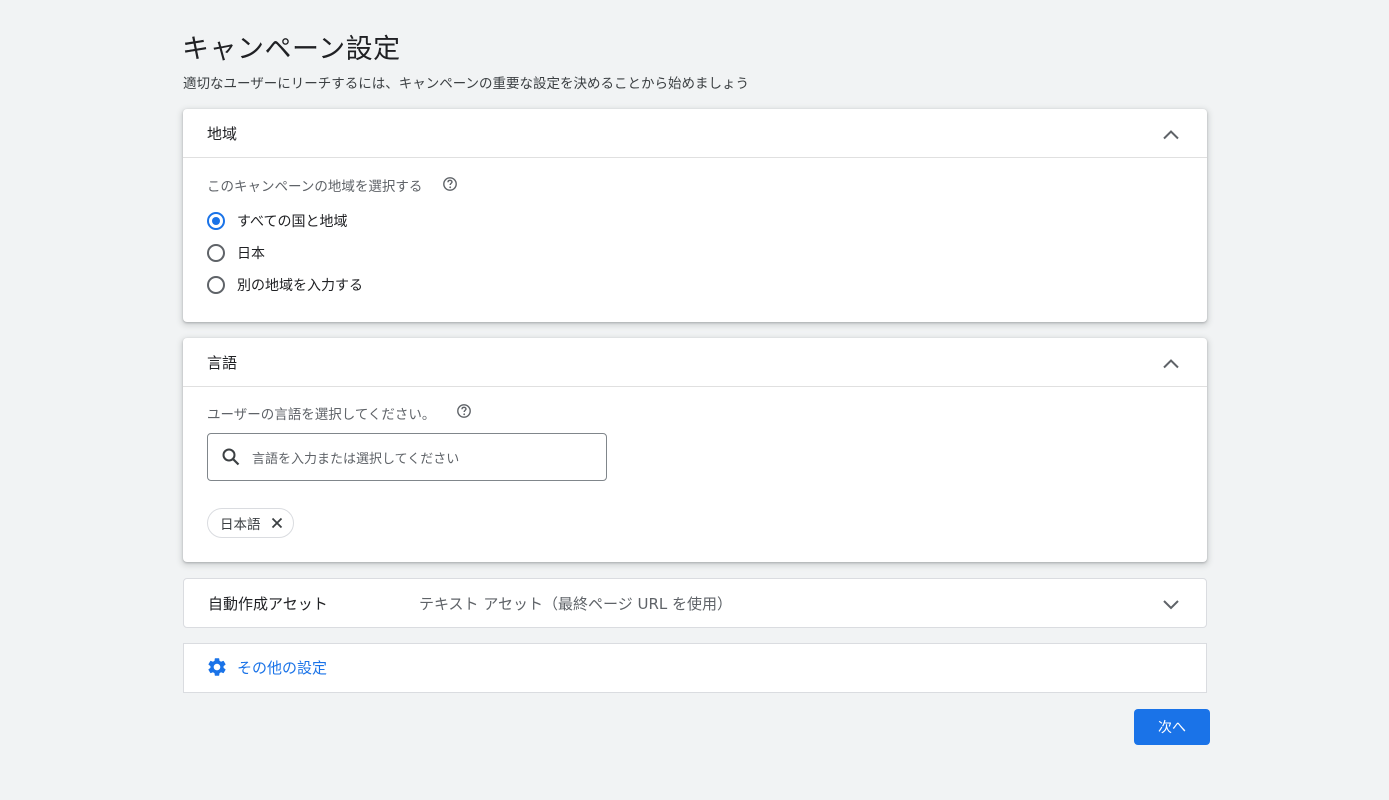  I want to click on radio-label: 日本, so click(251, 254).